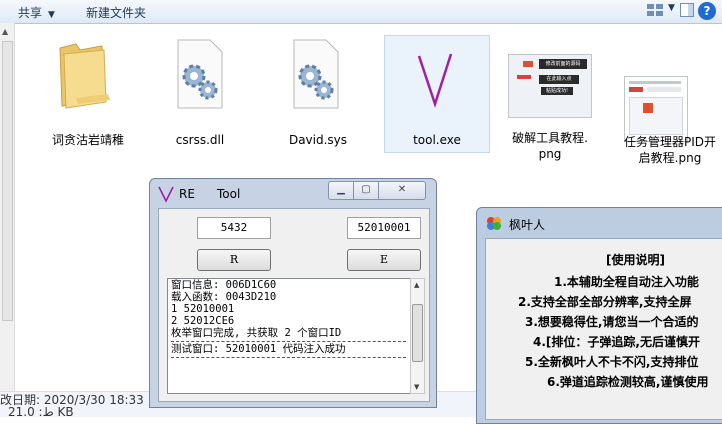  I want to click on file-item-folder: 词贪沽岩靖稚, so click(88, 94).